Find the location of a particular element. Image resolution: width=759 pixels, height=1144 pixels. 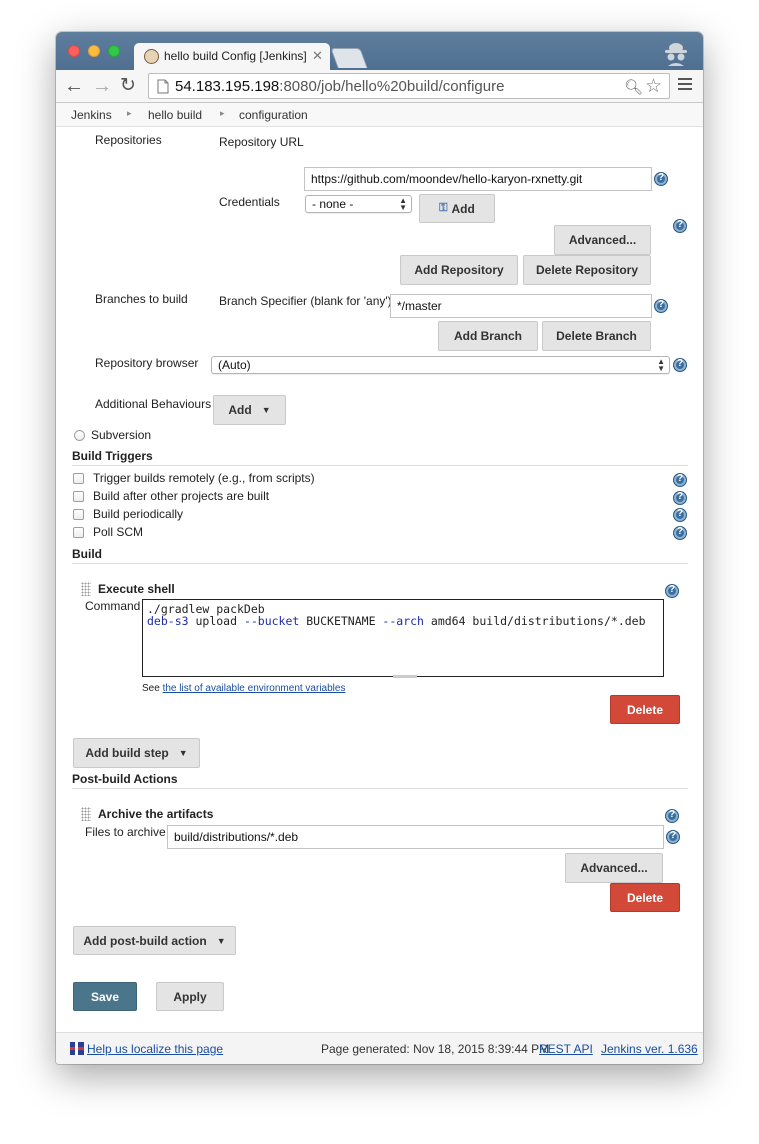

repositories-label: Repositories is located at coordinates (128, 140).